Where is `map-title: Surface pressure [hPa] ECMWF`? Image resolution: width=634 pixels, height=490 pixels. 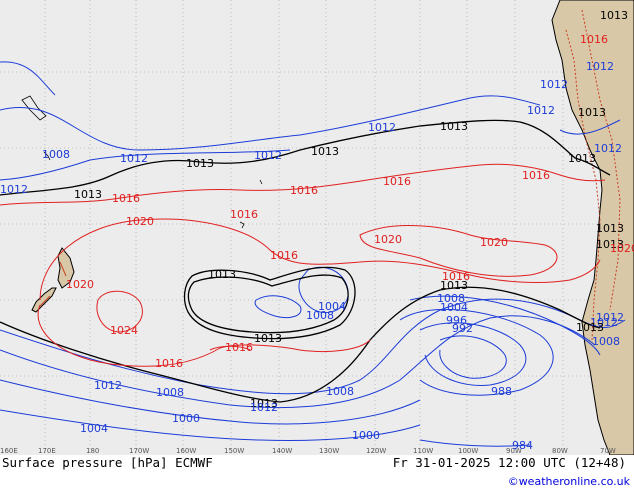 map-title: Surface pressure [hPa] ECMWF is located at coordinates (107, 462).